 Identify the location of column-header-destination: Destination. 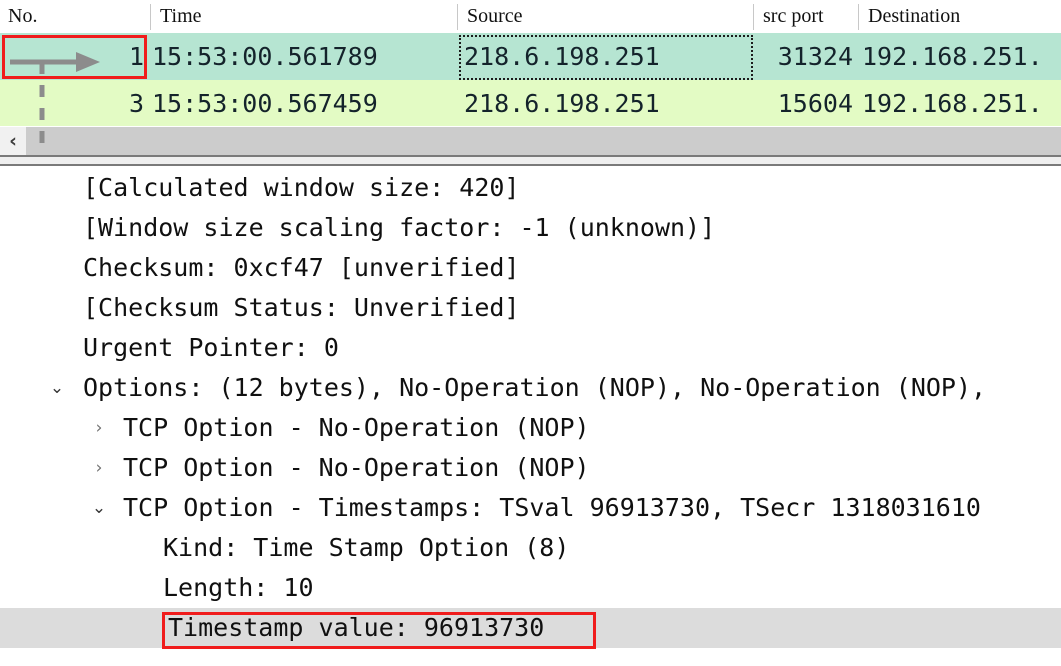
(960, 16).